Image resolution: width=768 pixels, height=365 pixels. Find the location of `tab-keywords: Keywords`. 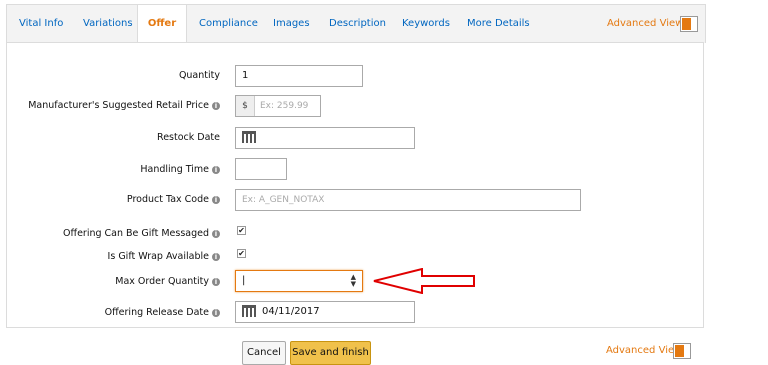

tab-keywords: Keywords is located at coordinates (426, 24).